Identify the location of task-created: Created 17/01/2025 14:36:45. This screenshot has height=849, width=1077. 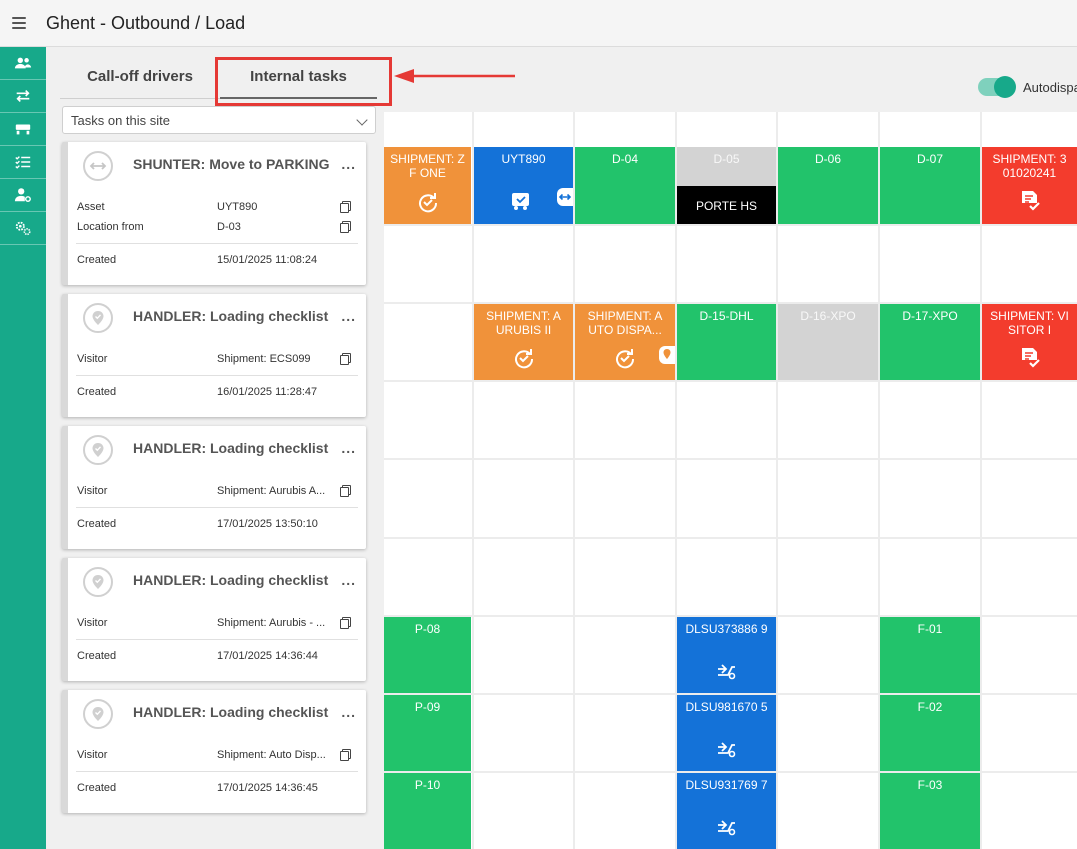
(217, 788).